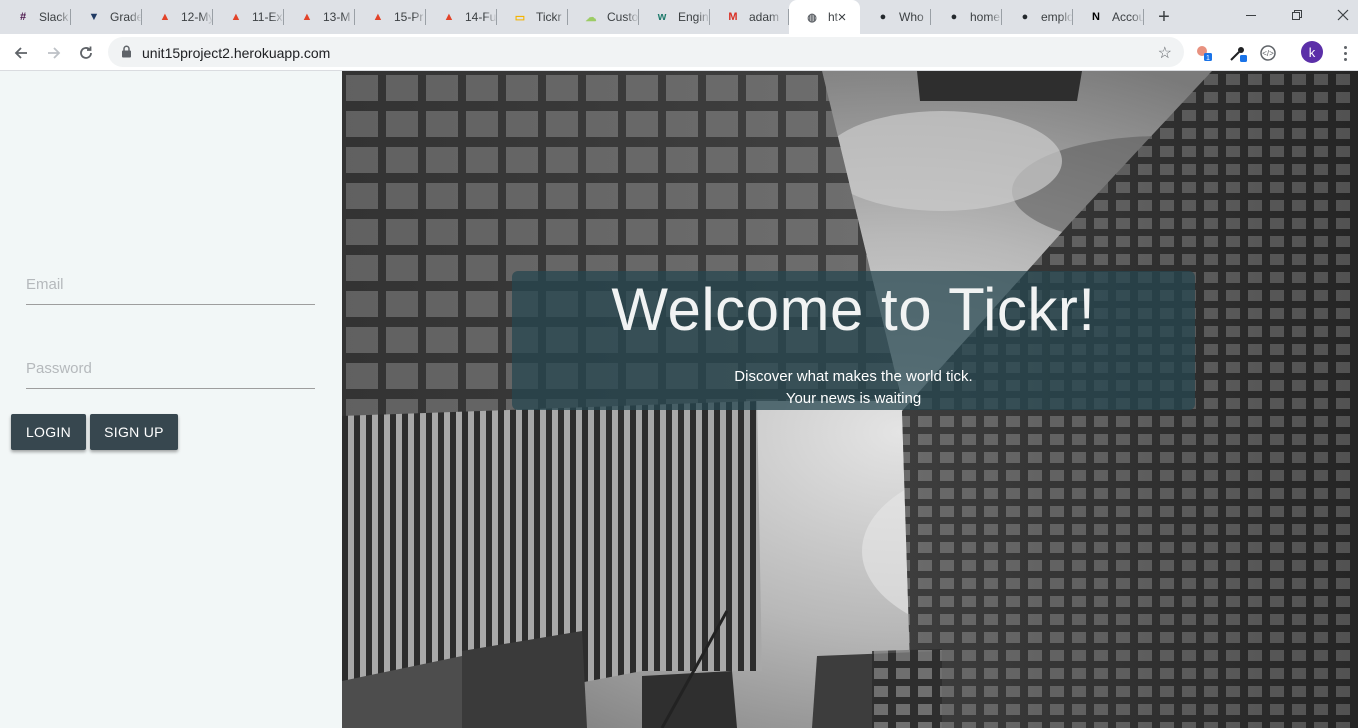 This screenshot has height=728, width=1358. Describe the element at coordinates (170, 285) in the screenshot. I see `email-field` at that location.